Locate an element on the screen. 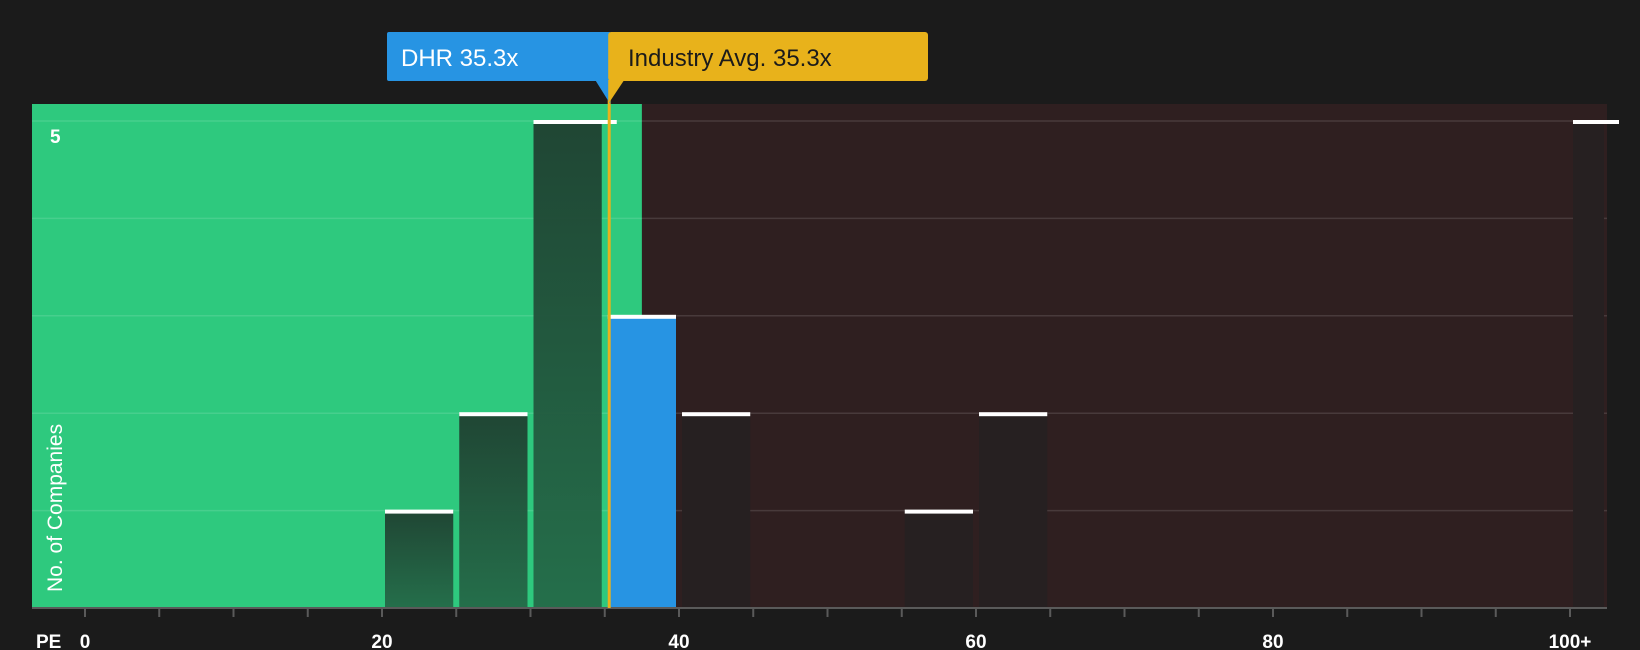 This screenshot has height=650, width=1640. x-tick-label: 100+ is located at coordinates (1570, 641).